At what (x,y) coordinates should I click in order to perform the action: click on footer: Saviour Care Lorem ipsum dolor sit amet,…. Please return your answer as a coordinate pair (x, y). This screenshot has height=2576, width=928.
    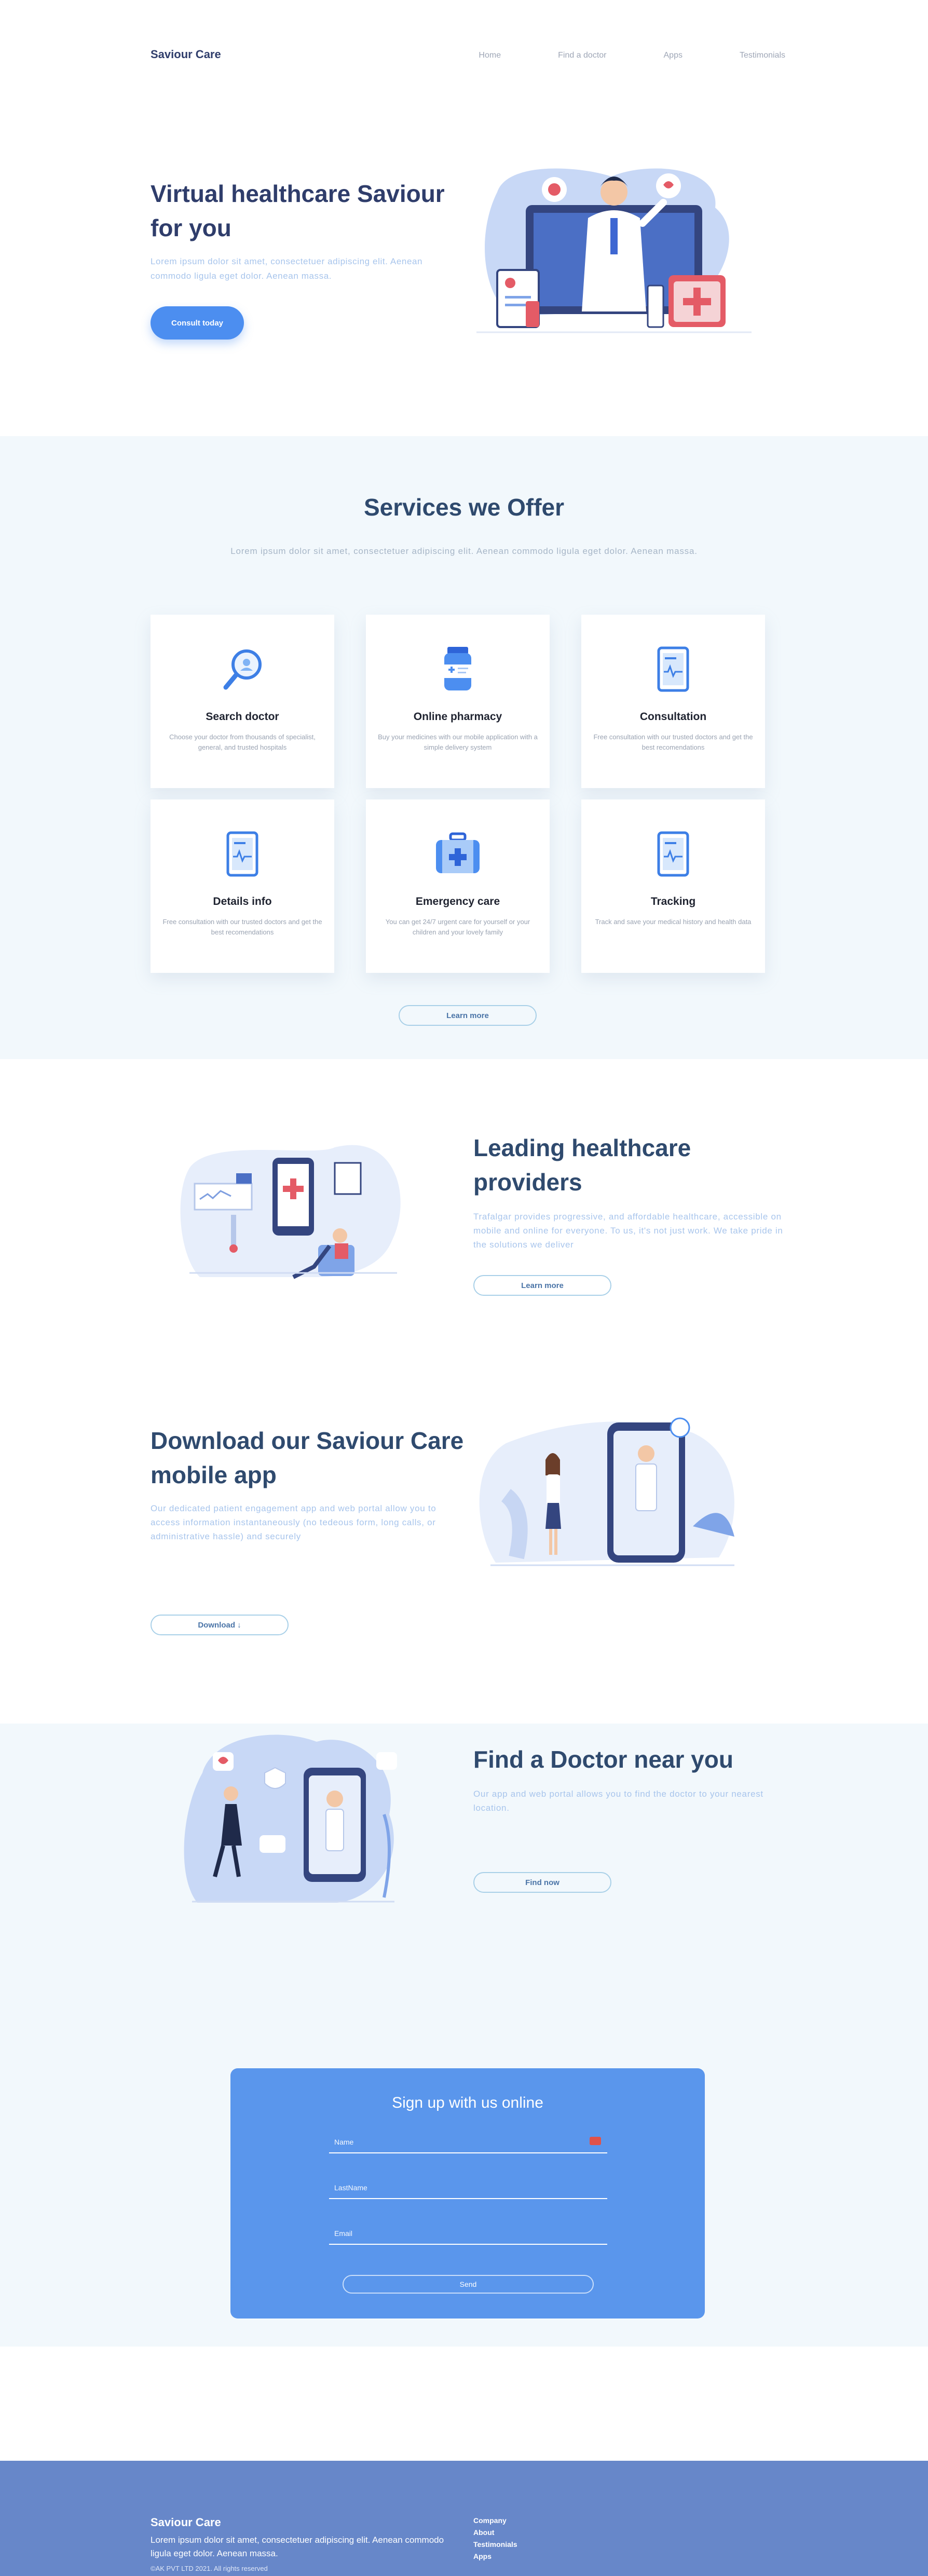
    Looking at the image, I should click on (464, 2518).